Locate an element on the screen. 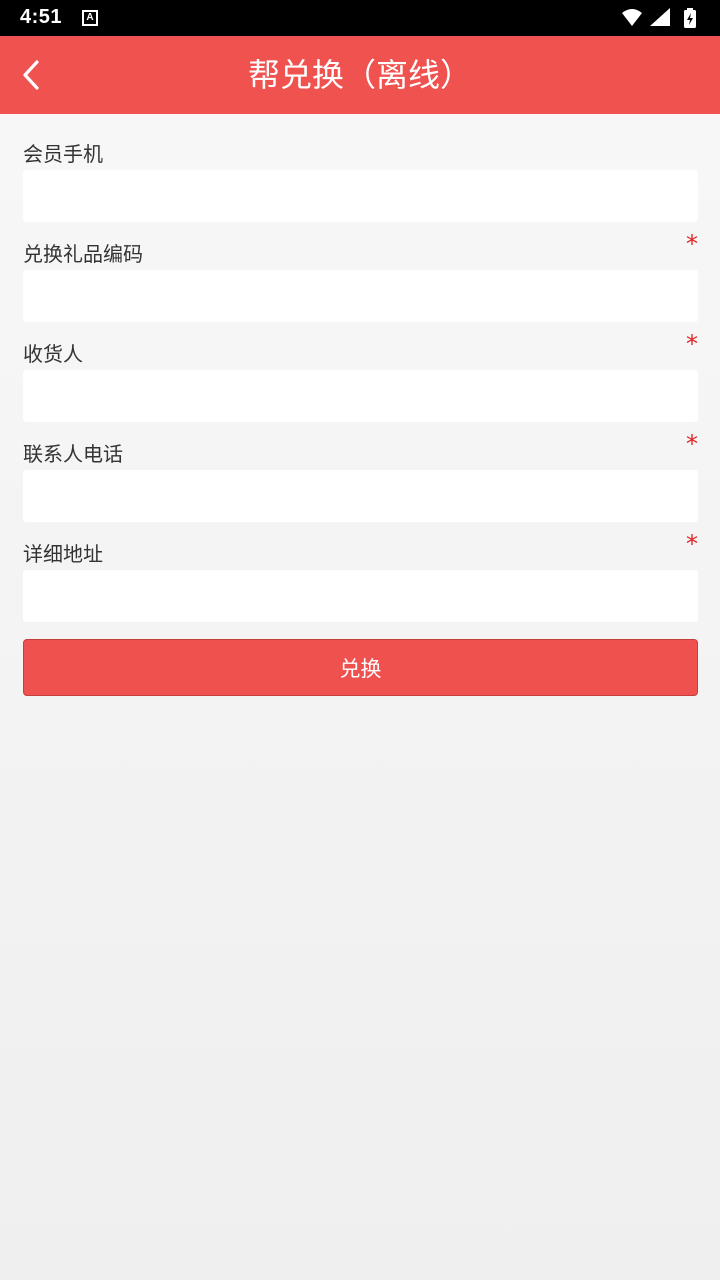 This screenshot has height=1280, width=720. wifi-icon is located at coordinates (632, 17).